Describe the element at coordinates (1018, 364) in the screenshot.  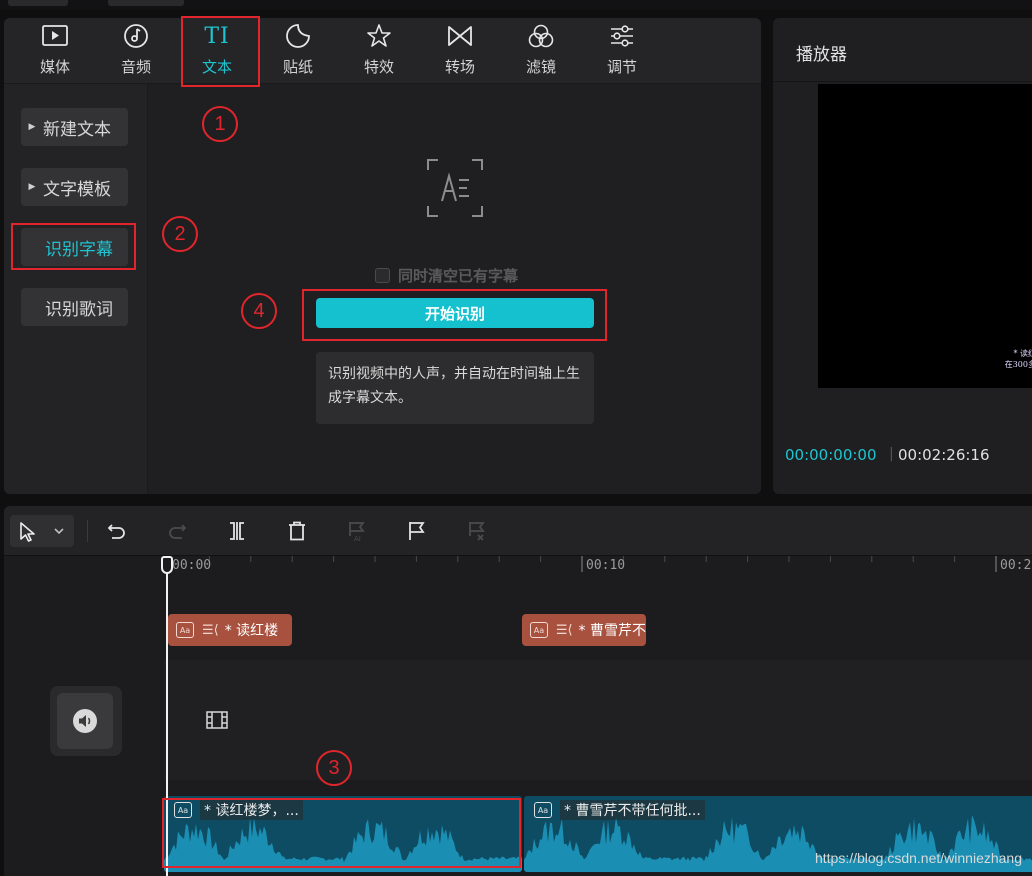
I see `preview-subtitle-line: 在300多个` at that location.